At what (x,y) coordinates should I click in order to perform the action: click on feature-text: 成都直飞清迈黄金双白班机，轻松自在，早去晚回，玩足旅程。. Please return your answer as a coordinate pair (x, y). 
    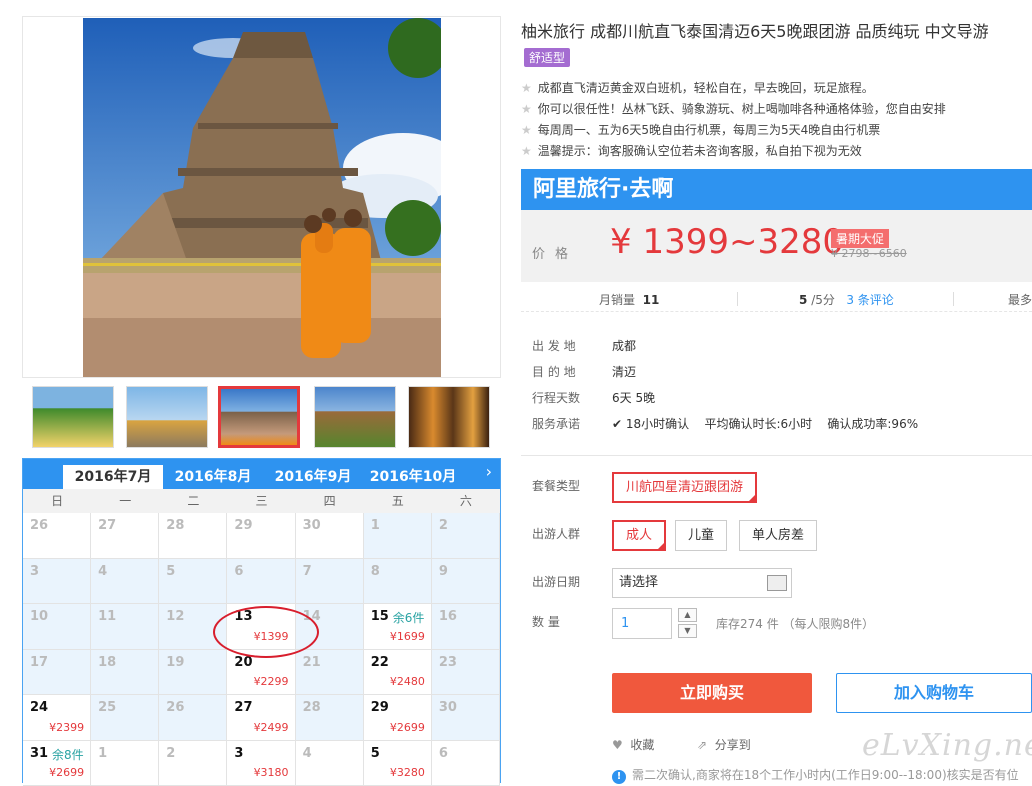
    Looking at the image, I should click on (706, 88).